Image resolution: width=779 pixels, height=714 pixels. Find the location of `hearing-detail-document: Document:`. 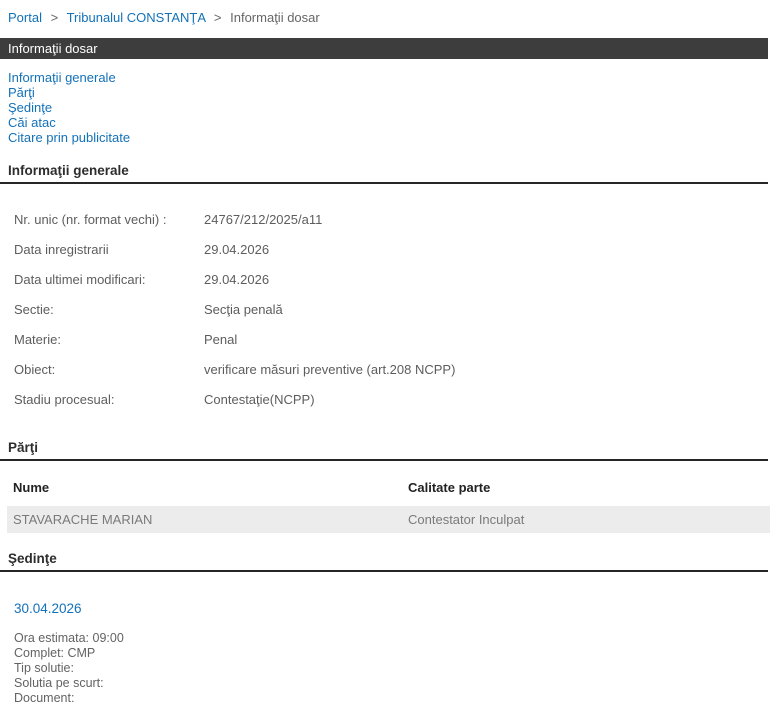

hearing-detail-document: Document: is located at coordinates (44, 698).